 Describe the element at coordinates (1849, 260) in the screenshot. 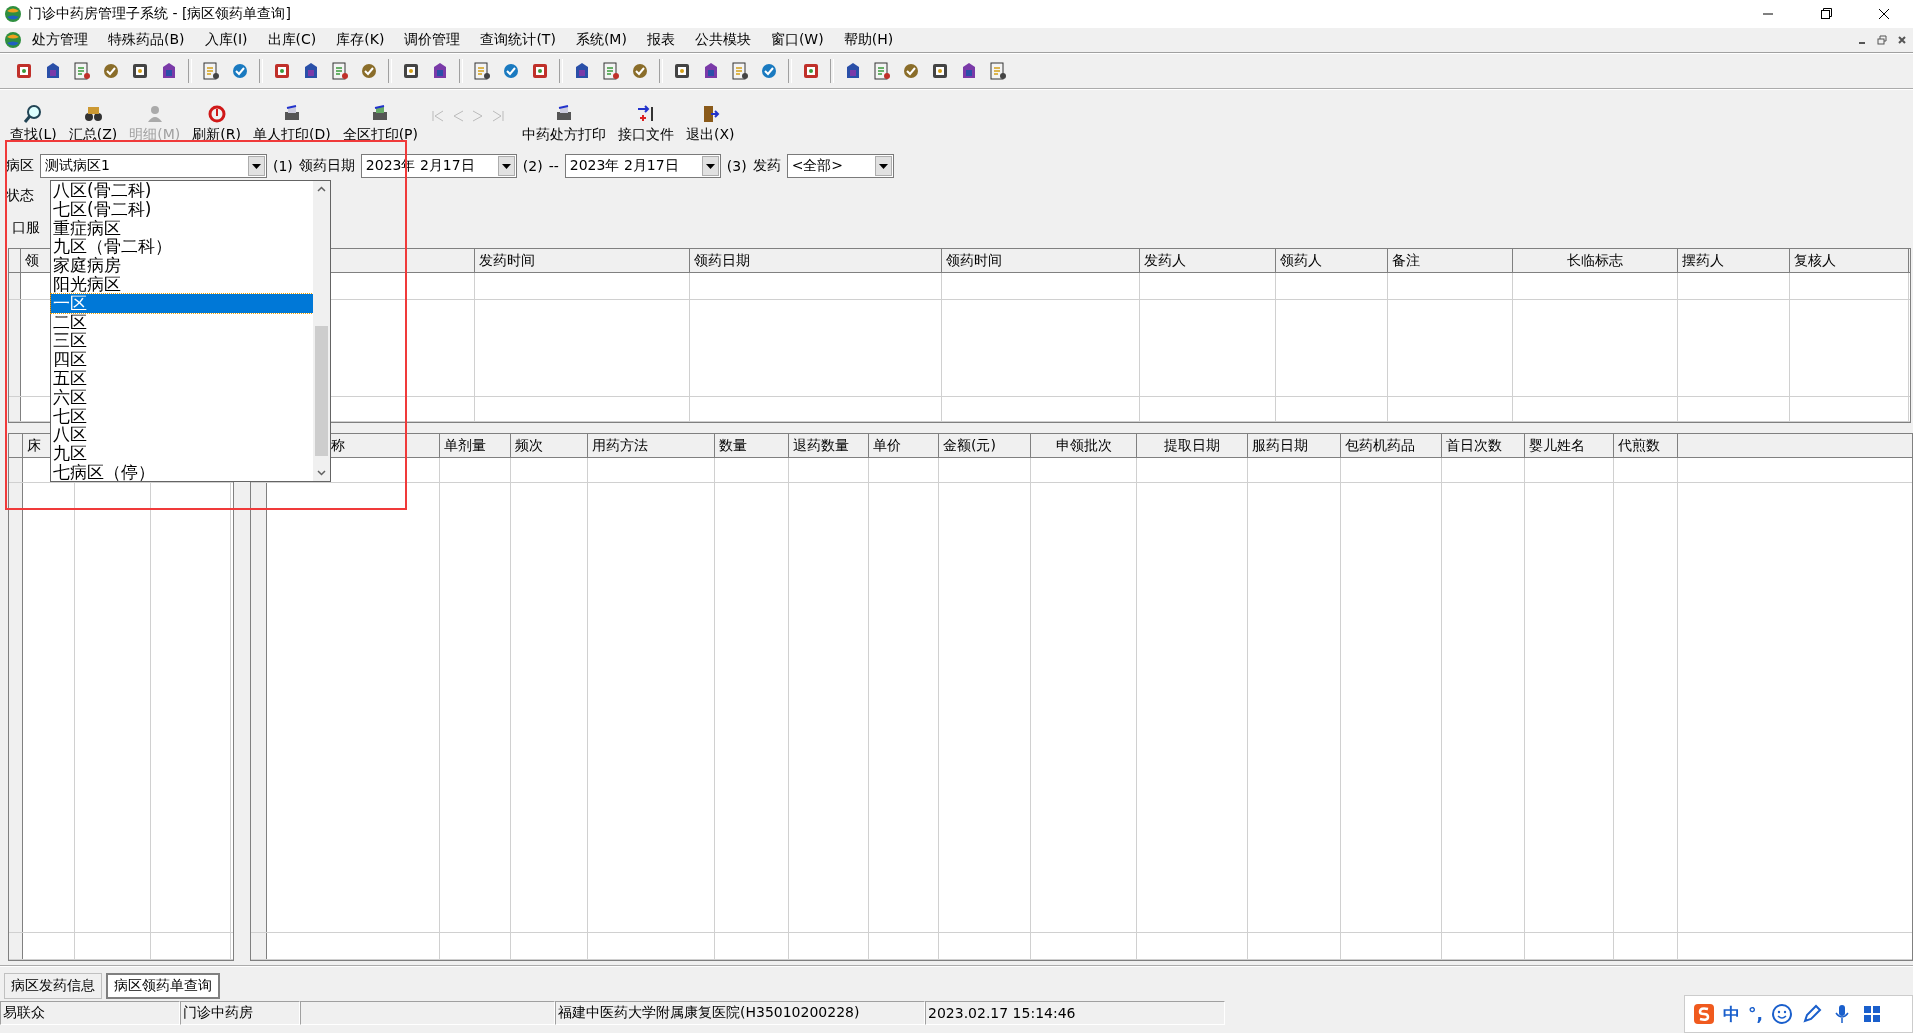

I see `column-header: 复核人` at that location.